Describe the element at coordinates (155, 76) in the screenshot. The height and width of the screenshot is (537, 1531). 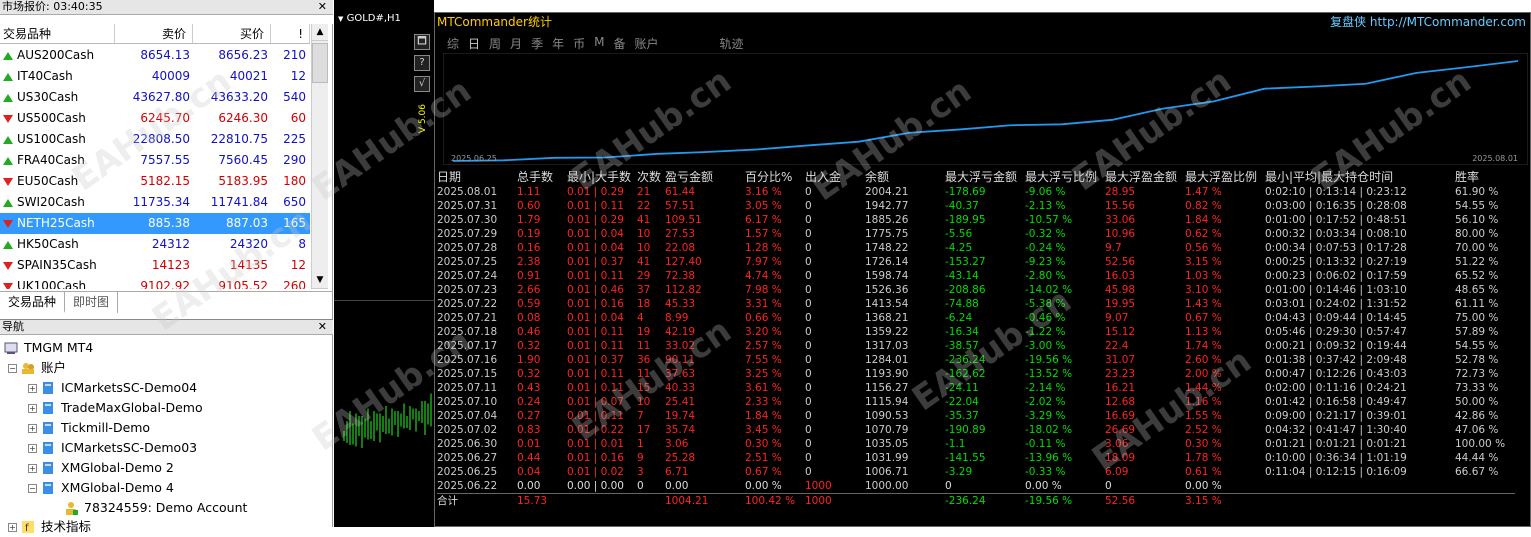
I see `market-row: IT40Cash 40009 40021 12` at that location.